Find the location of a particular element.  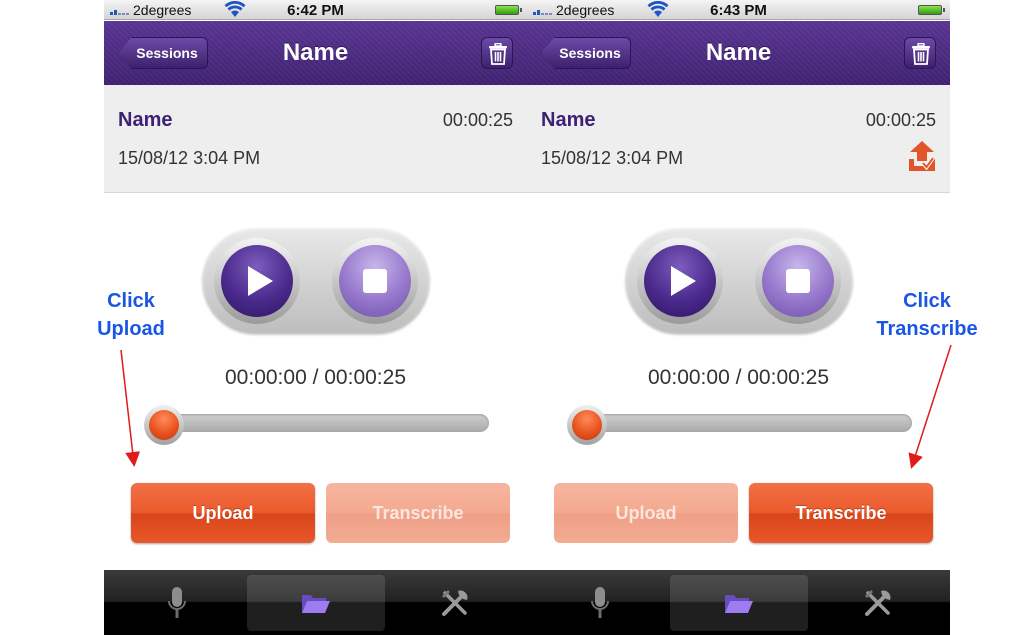

arrow-to-transcribe is located at coordinates (930, 406).